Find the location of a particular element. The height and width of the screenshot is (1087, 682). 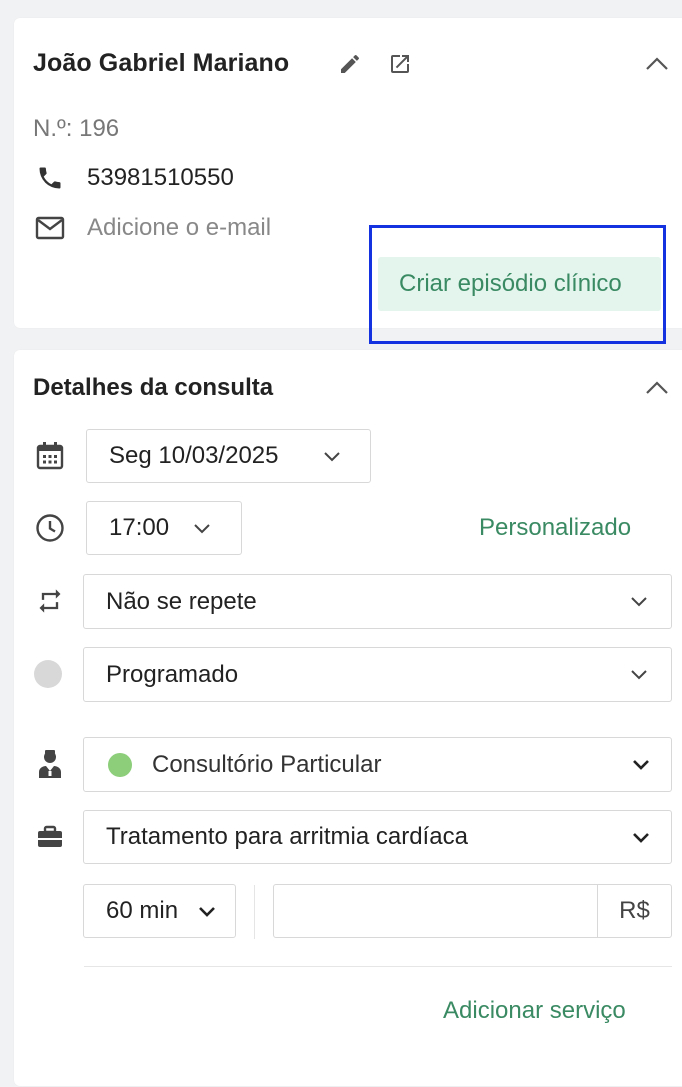

duration-select: 60 min is located at coordinates (159, 911).